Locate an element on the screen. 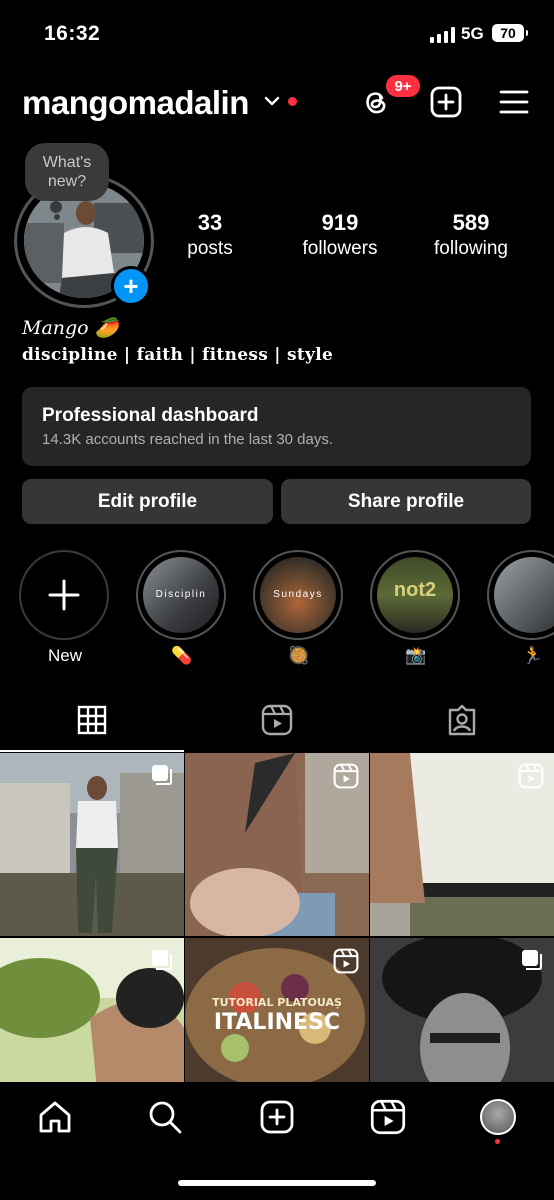 This screenshot has width=554, height=1200. tab-tagged is located at coordinates (462, 720).